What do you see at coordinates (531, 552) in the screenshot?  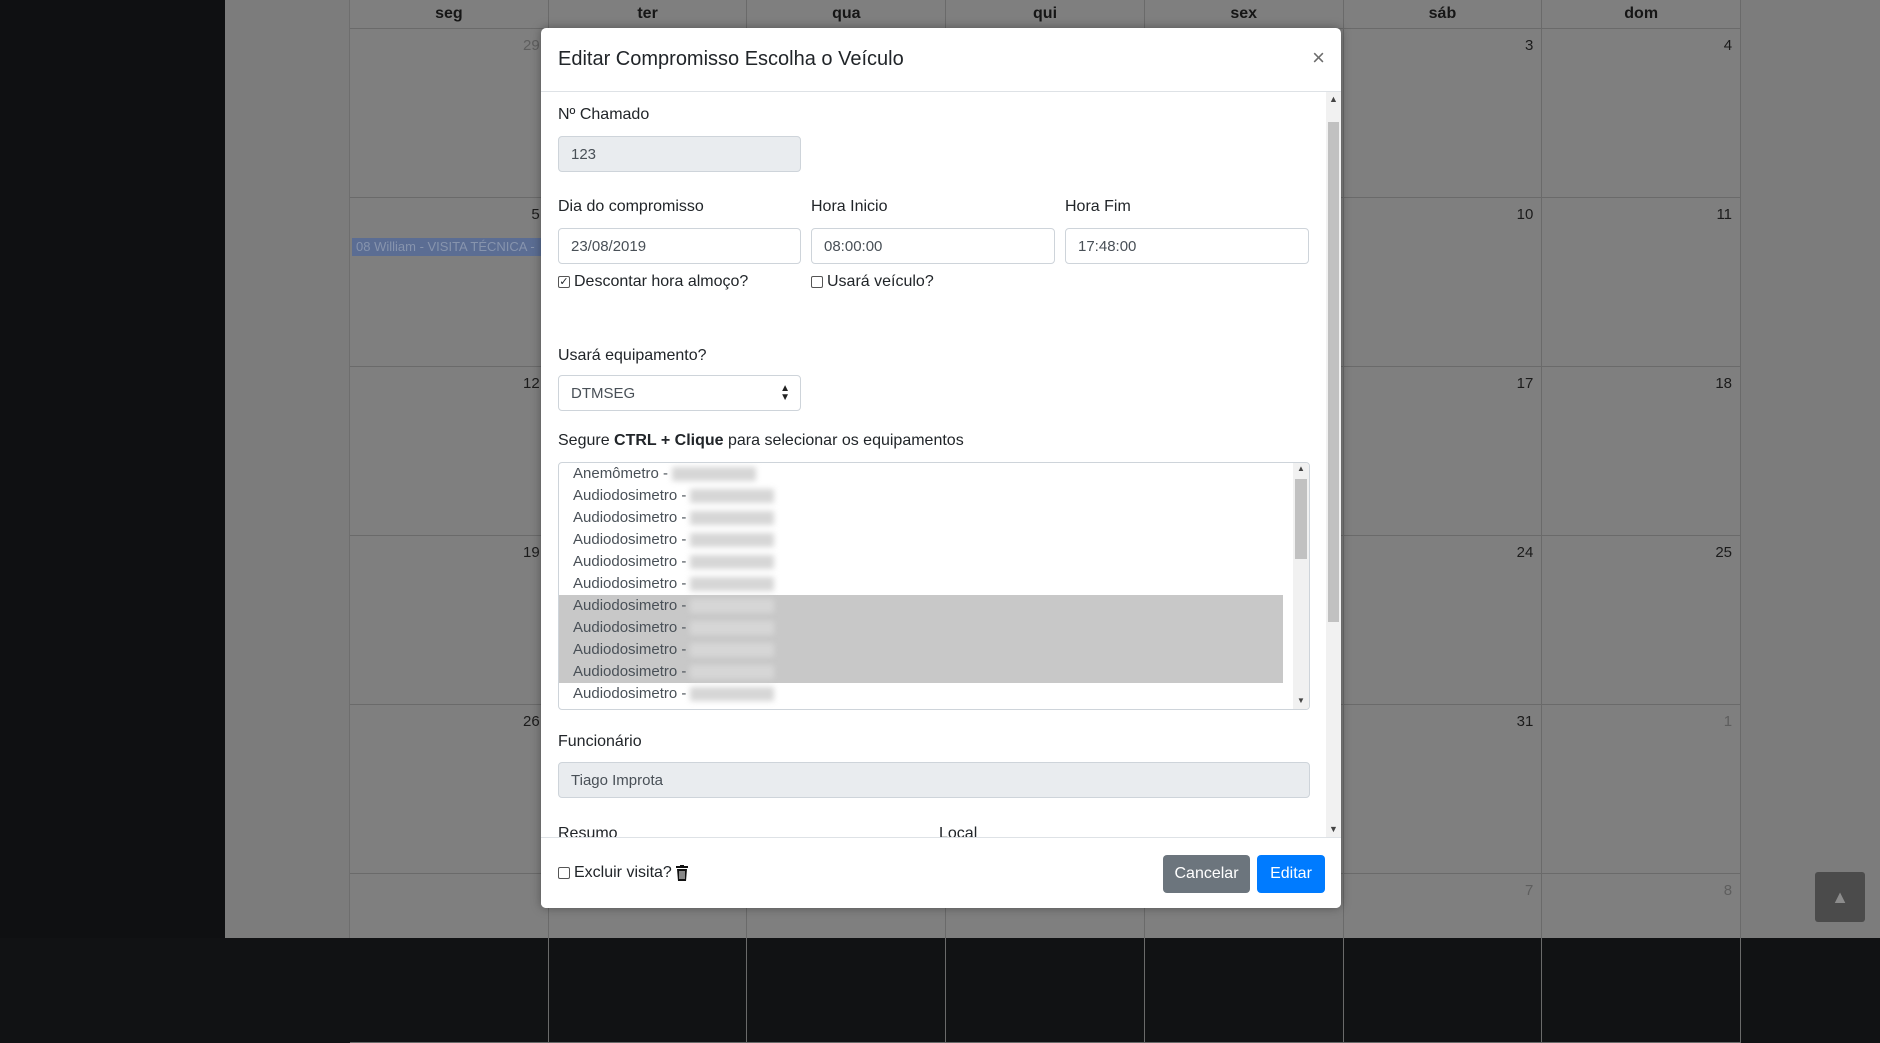 I see `calendar-day-number: 19` at bounding box center [531, 552].